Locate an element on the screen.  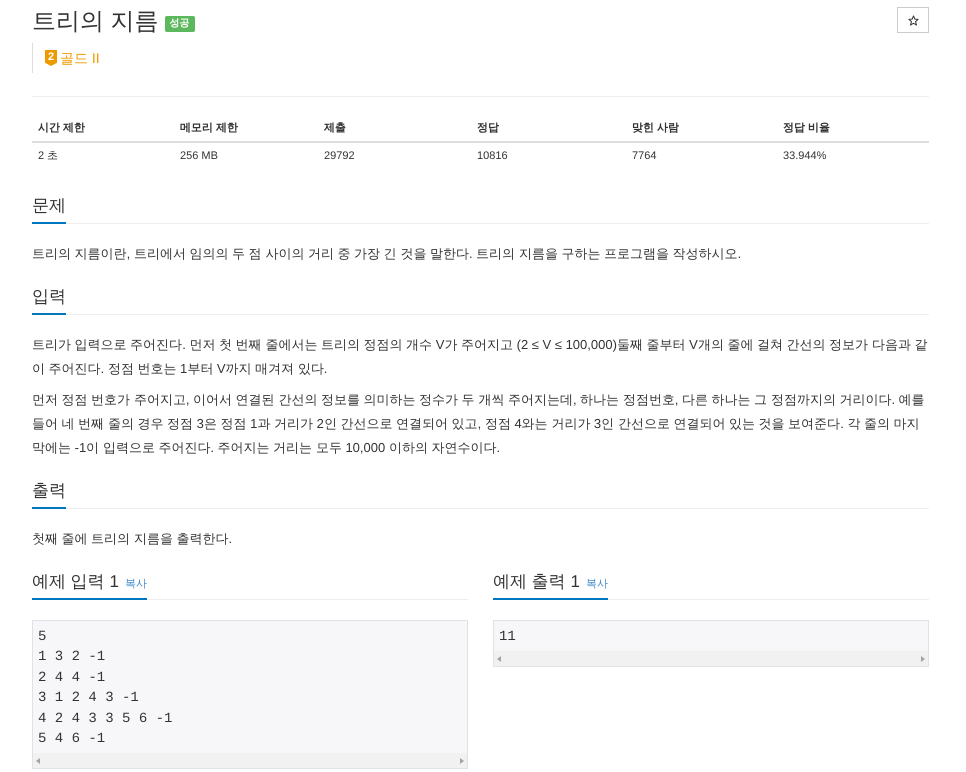
code-line: 1 3 2 -1 is located at coordinates (72, 658).